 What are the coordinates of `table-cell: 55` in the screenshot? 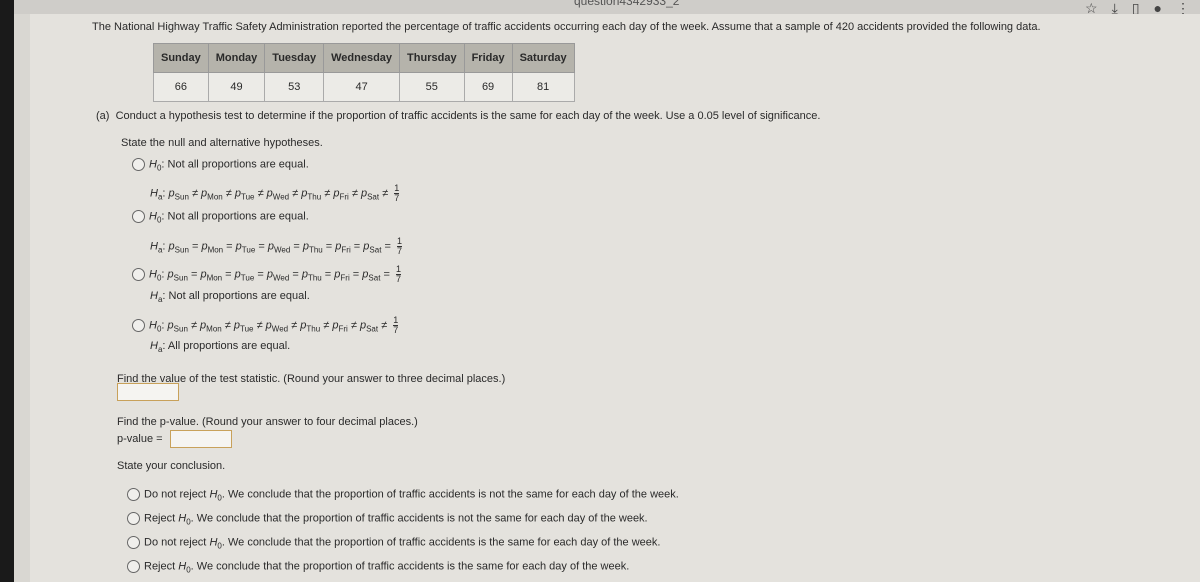 It's located at (432, 87).